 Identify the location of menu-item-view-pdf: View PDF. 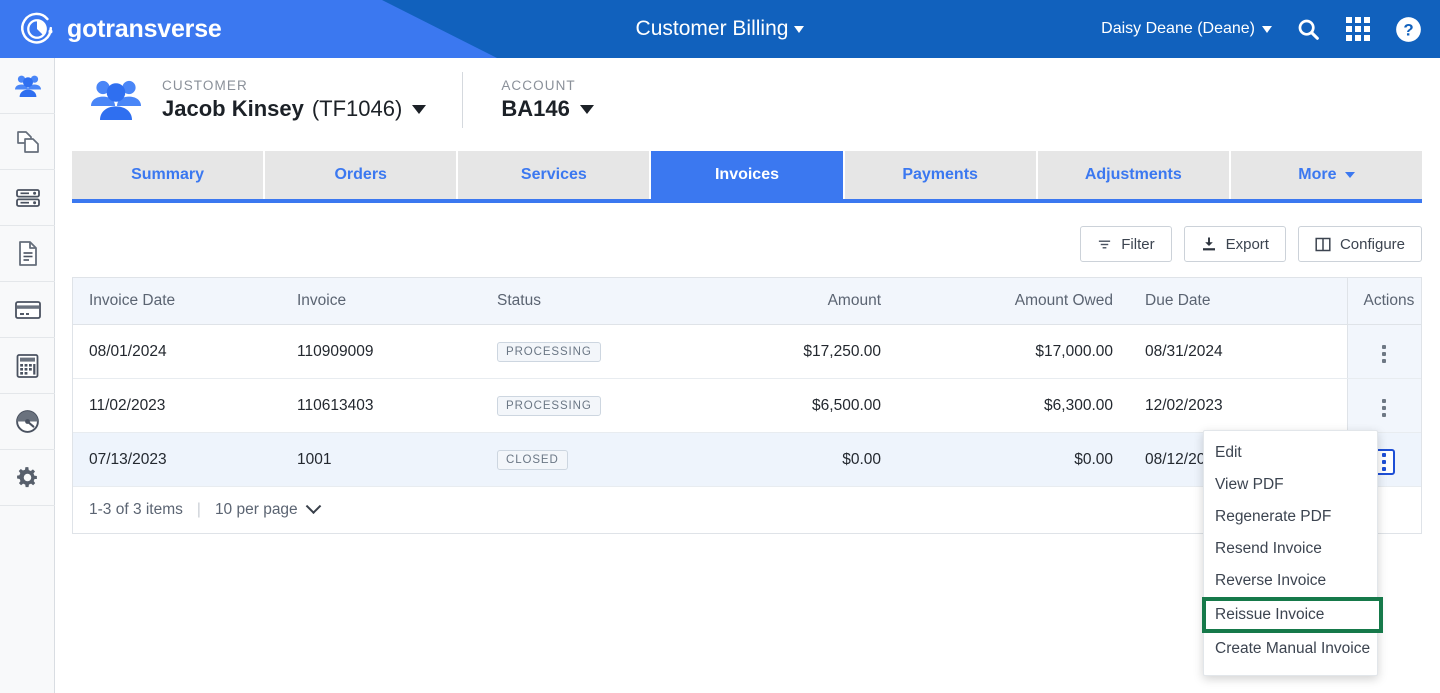
(1290, 485).